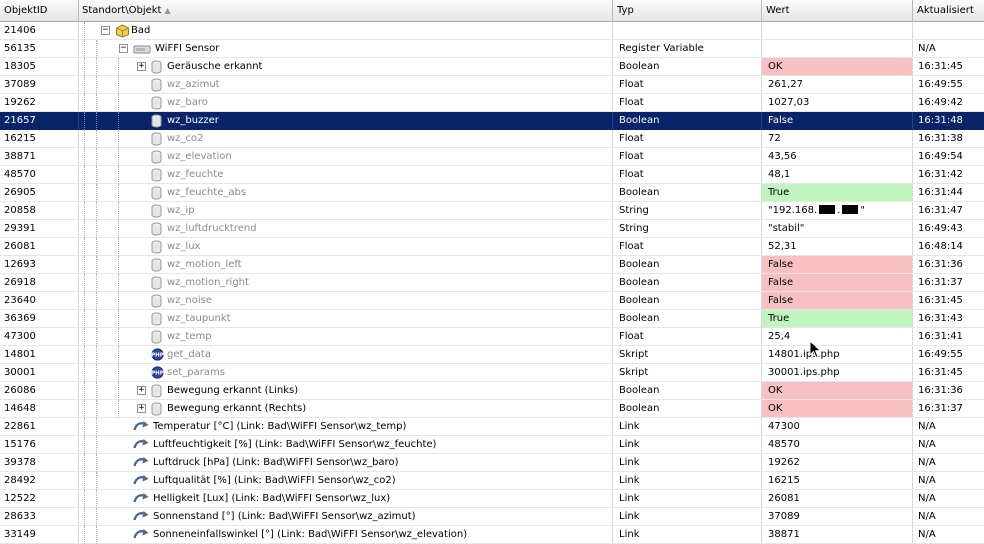 This screenshot has height=544, width=984. What do you see at coordinates (779, 174) in the screenshot?
I see `object-value-cell: 48,1` at bounding box center [779, 174].